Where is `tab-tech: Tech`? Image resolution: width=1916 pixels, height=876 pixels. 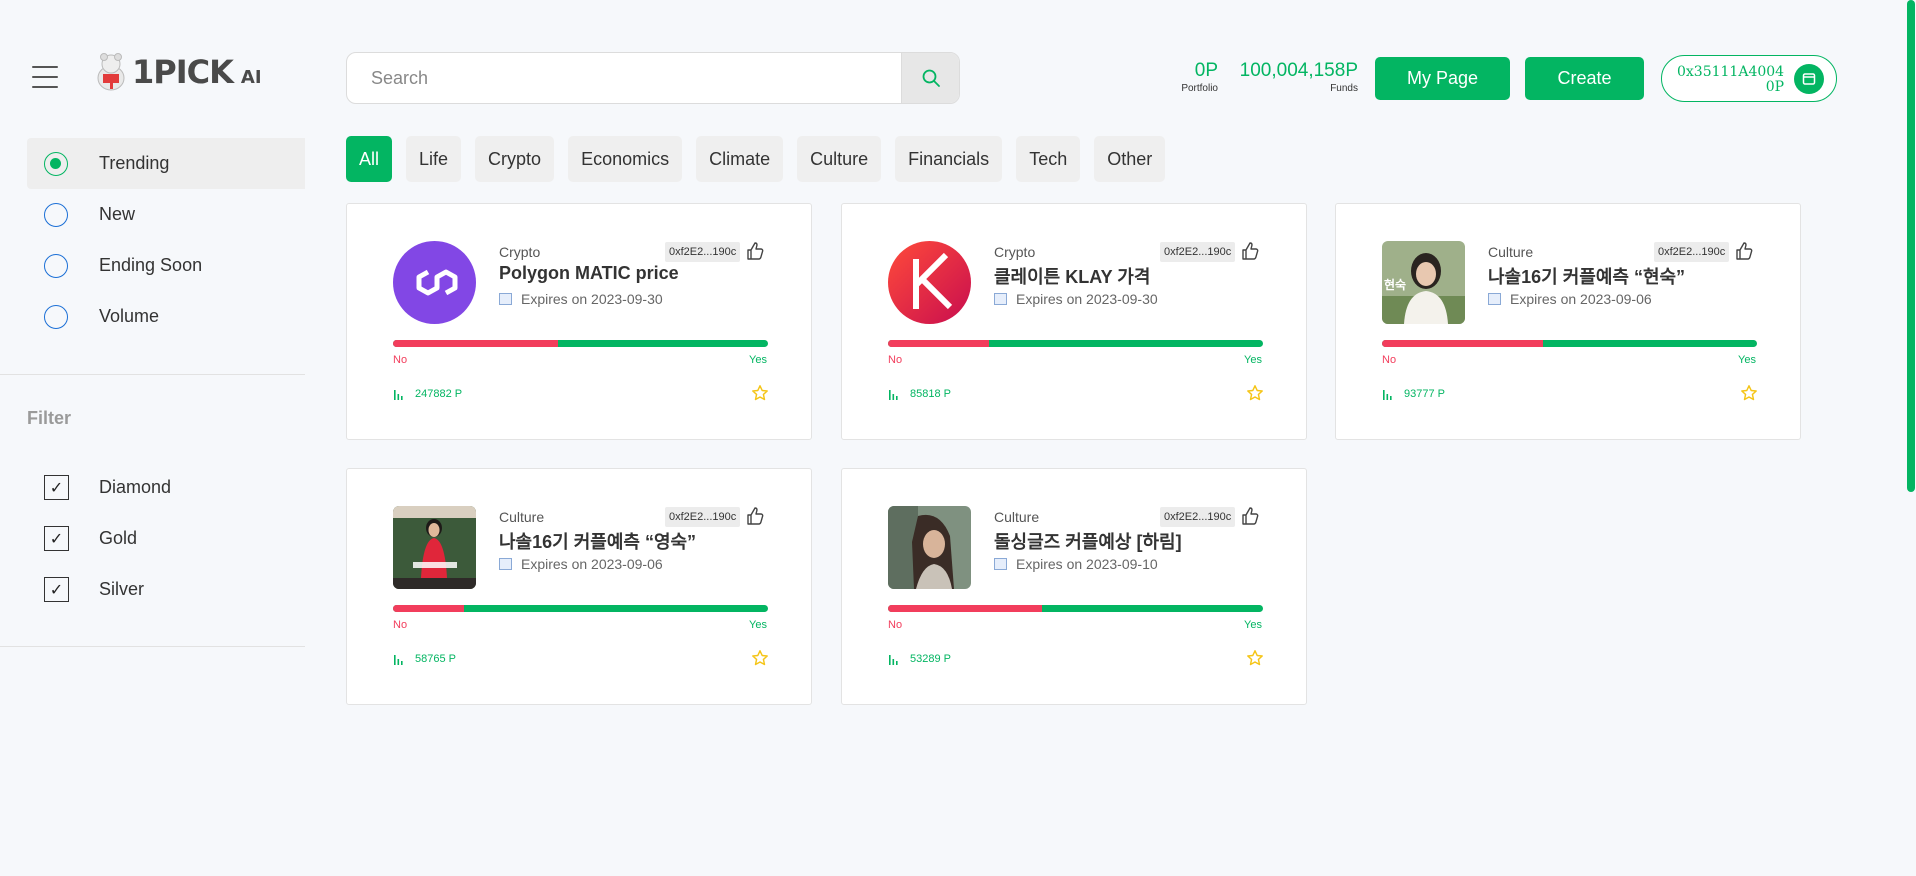
tab-tech: Tech is located at coordinates (1048, 159).